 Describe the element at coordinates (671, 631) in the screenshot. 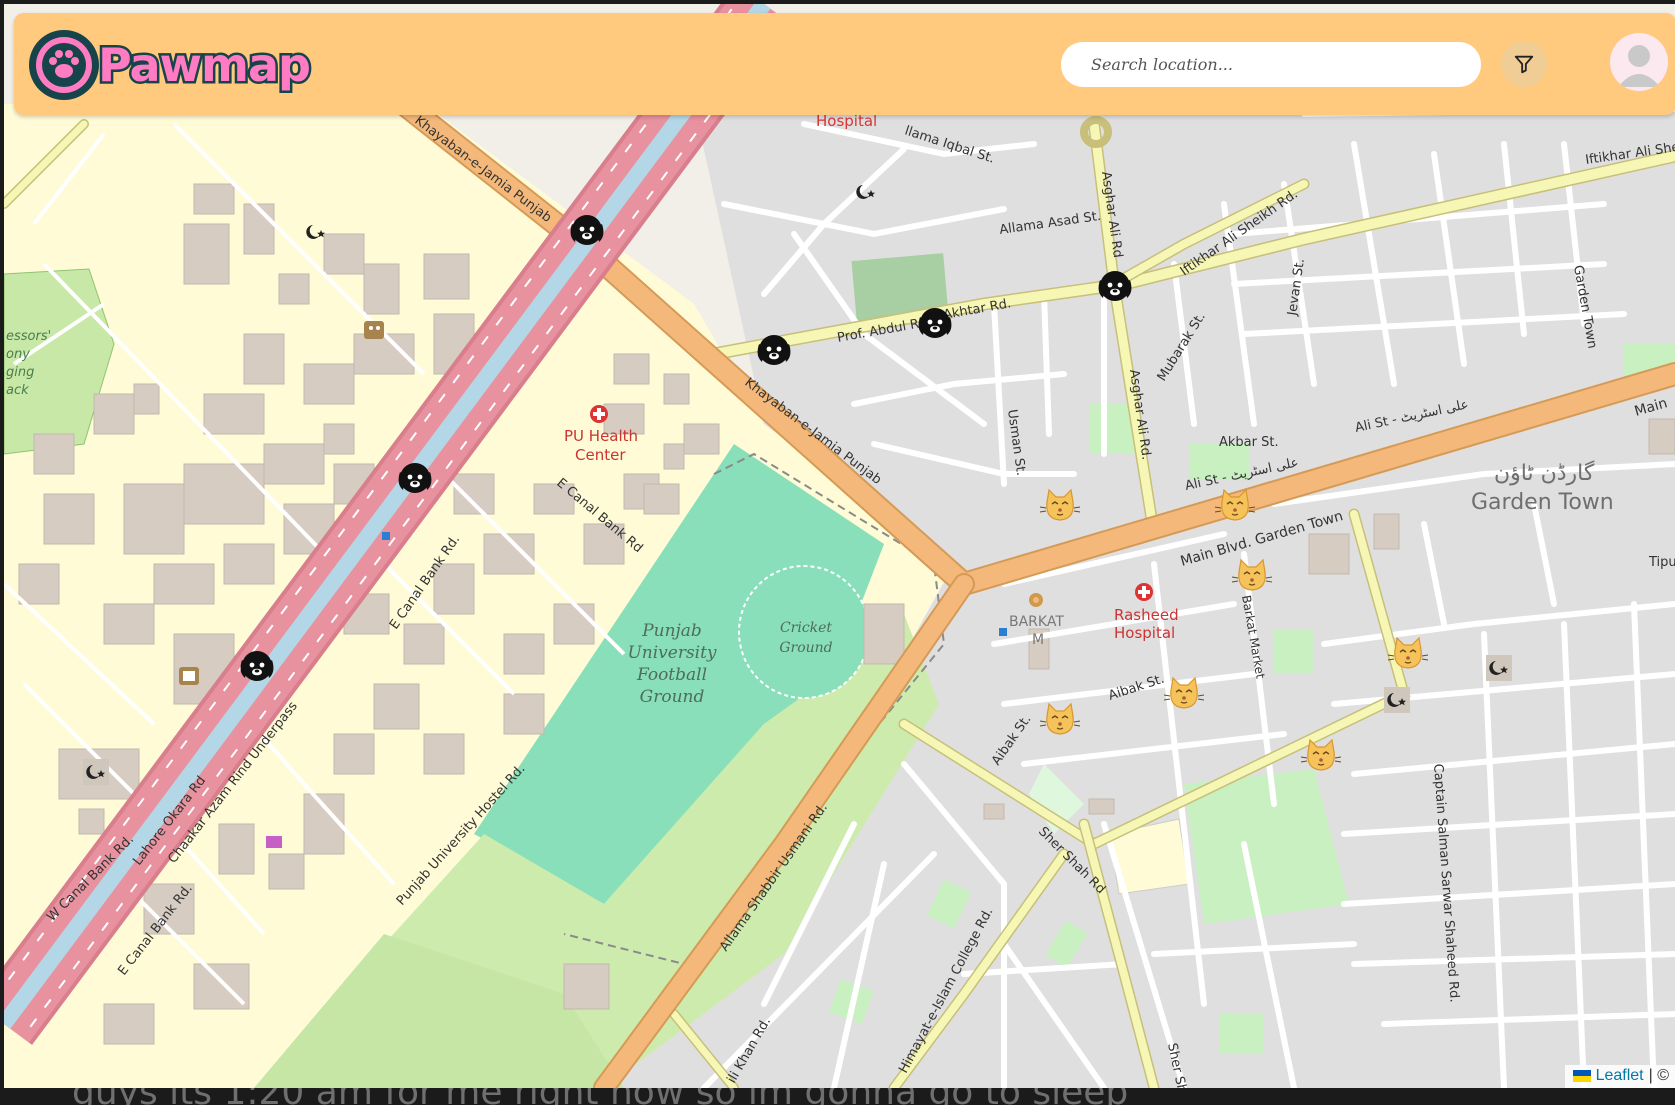

I see `label-football-1: Punjab` at that location.